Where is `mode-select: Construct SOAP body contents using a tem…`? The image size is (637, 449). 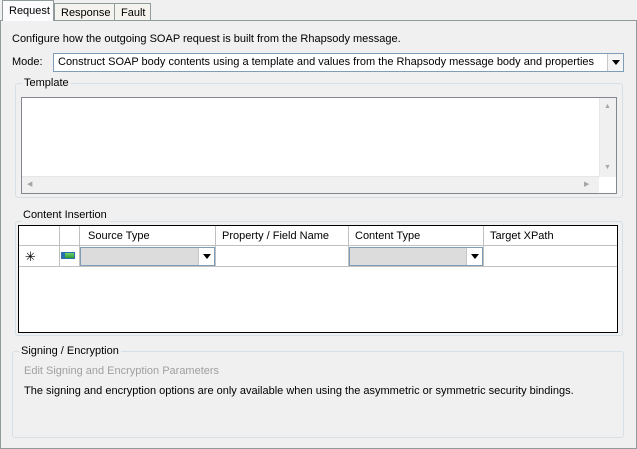 mode-select: Construct SOAP body contents using a tem… is located at coordinates (338, 62).